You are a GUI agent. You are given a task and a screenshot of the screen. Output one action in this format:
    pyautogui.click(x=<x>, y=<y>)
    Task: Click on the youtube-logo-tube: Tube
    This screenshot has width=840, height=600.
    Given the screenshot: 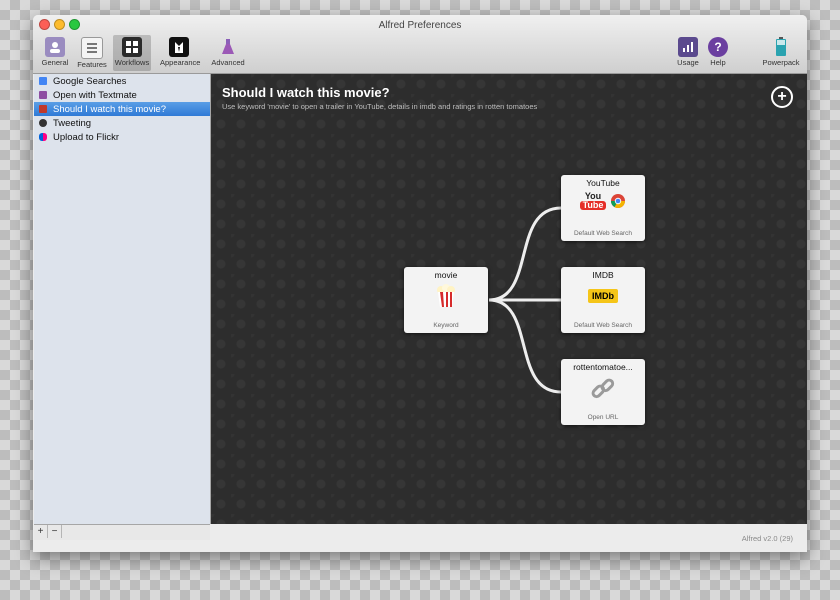 What is the action you would take?
    pyautogui.click(x=593, y=205)
    